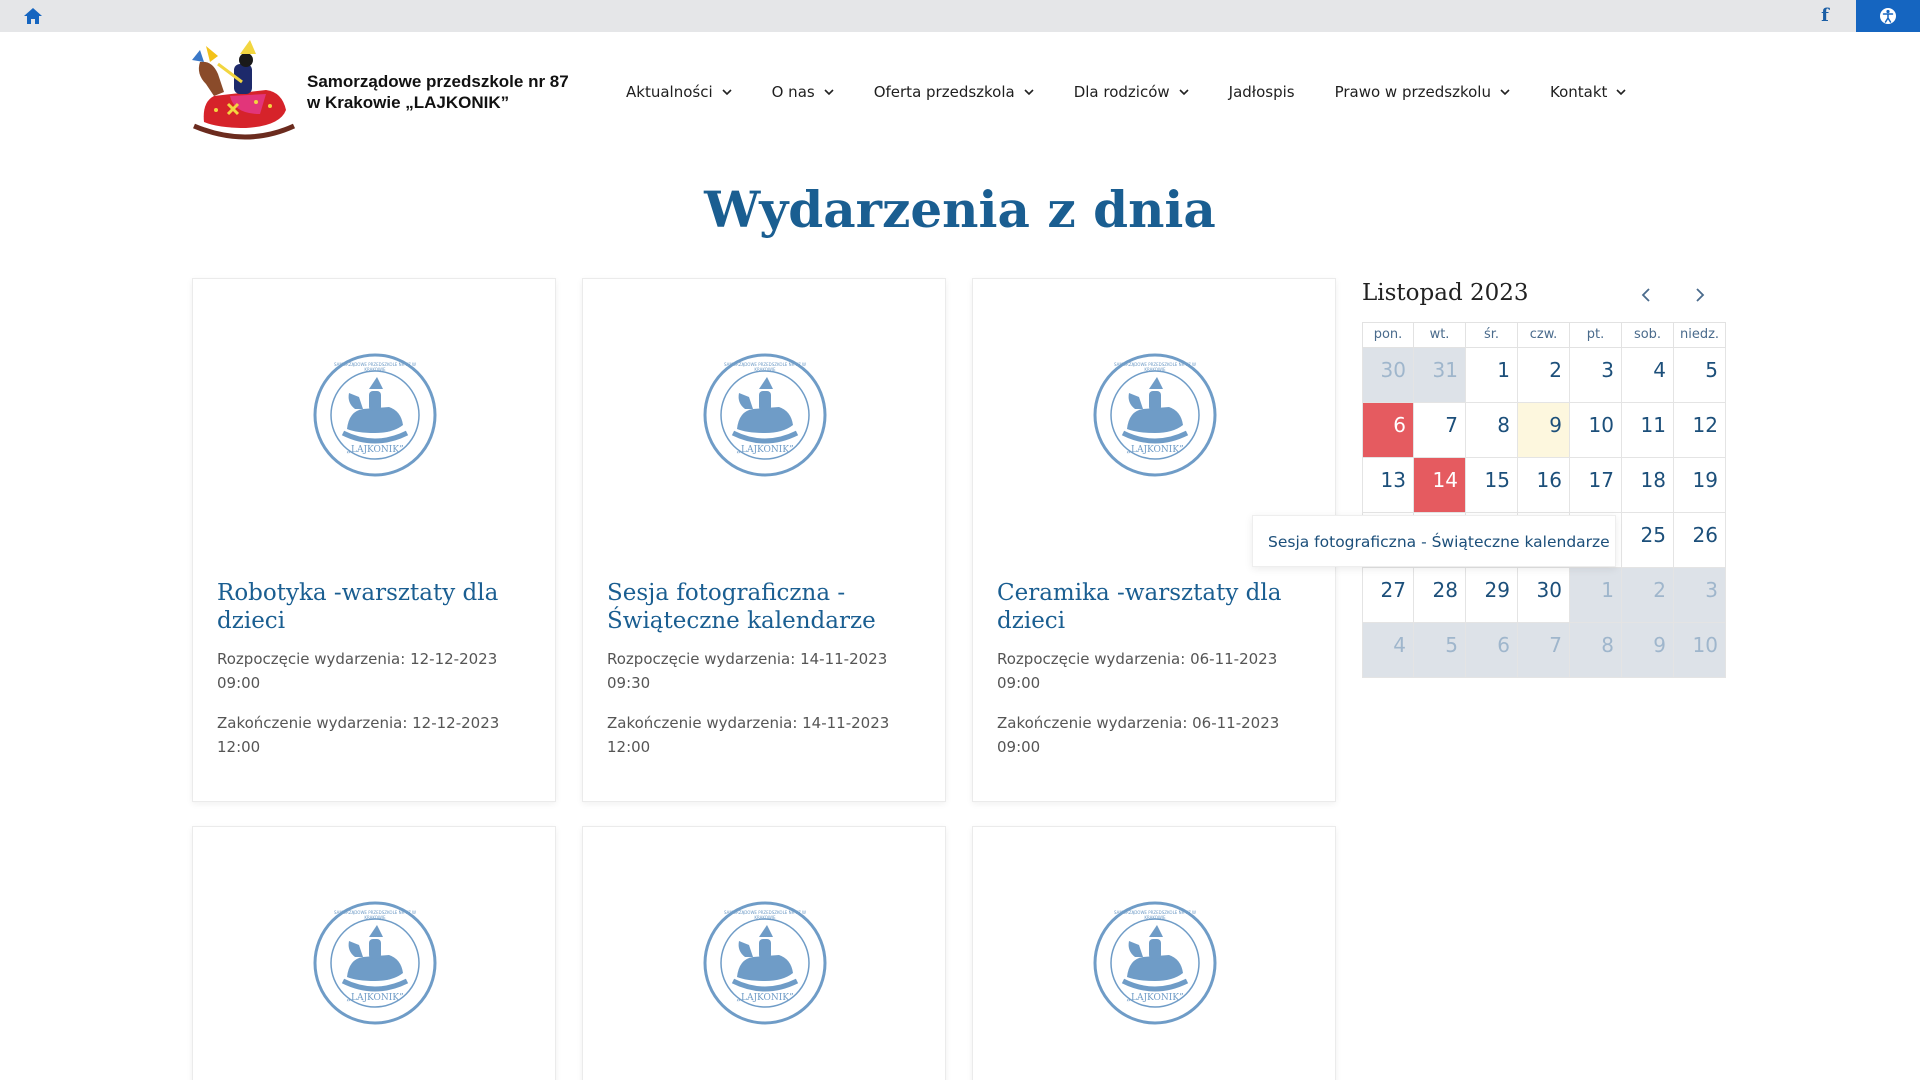 Image resolution: width=1920 pixels, height=1080 pixels. Describe the element at coordinates (1700, 295) in the screenshot. I see `chevron-right-icon` at that location.